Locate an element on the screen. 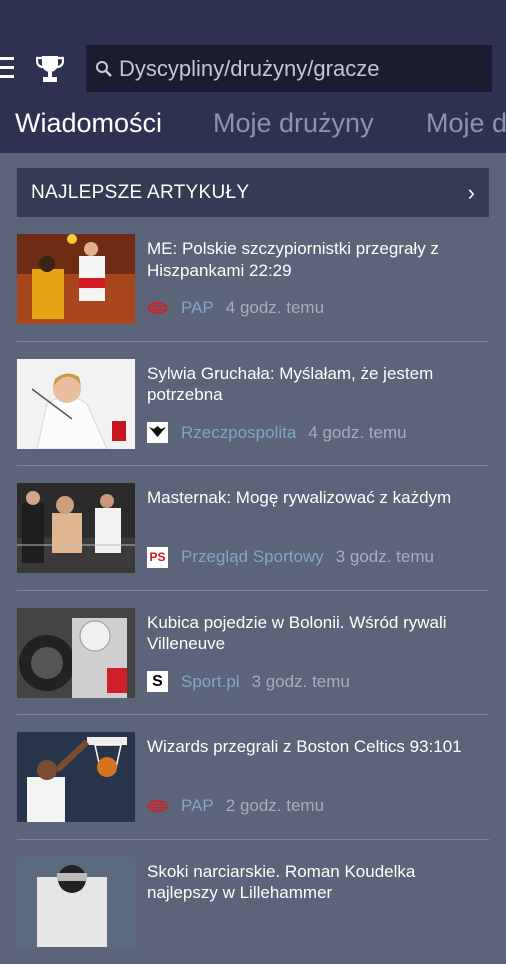 The image size is (506, 964). chevron-right-icon: › is located at coordinates (471, 193).